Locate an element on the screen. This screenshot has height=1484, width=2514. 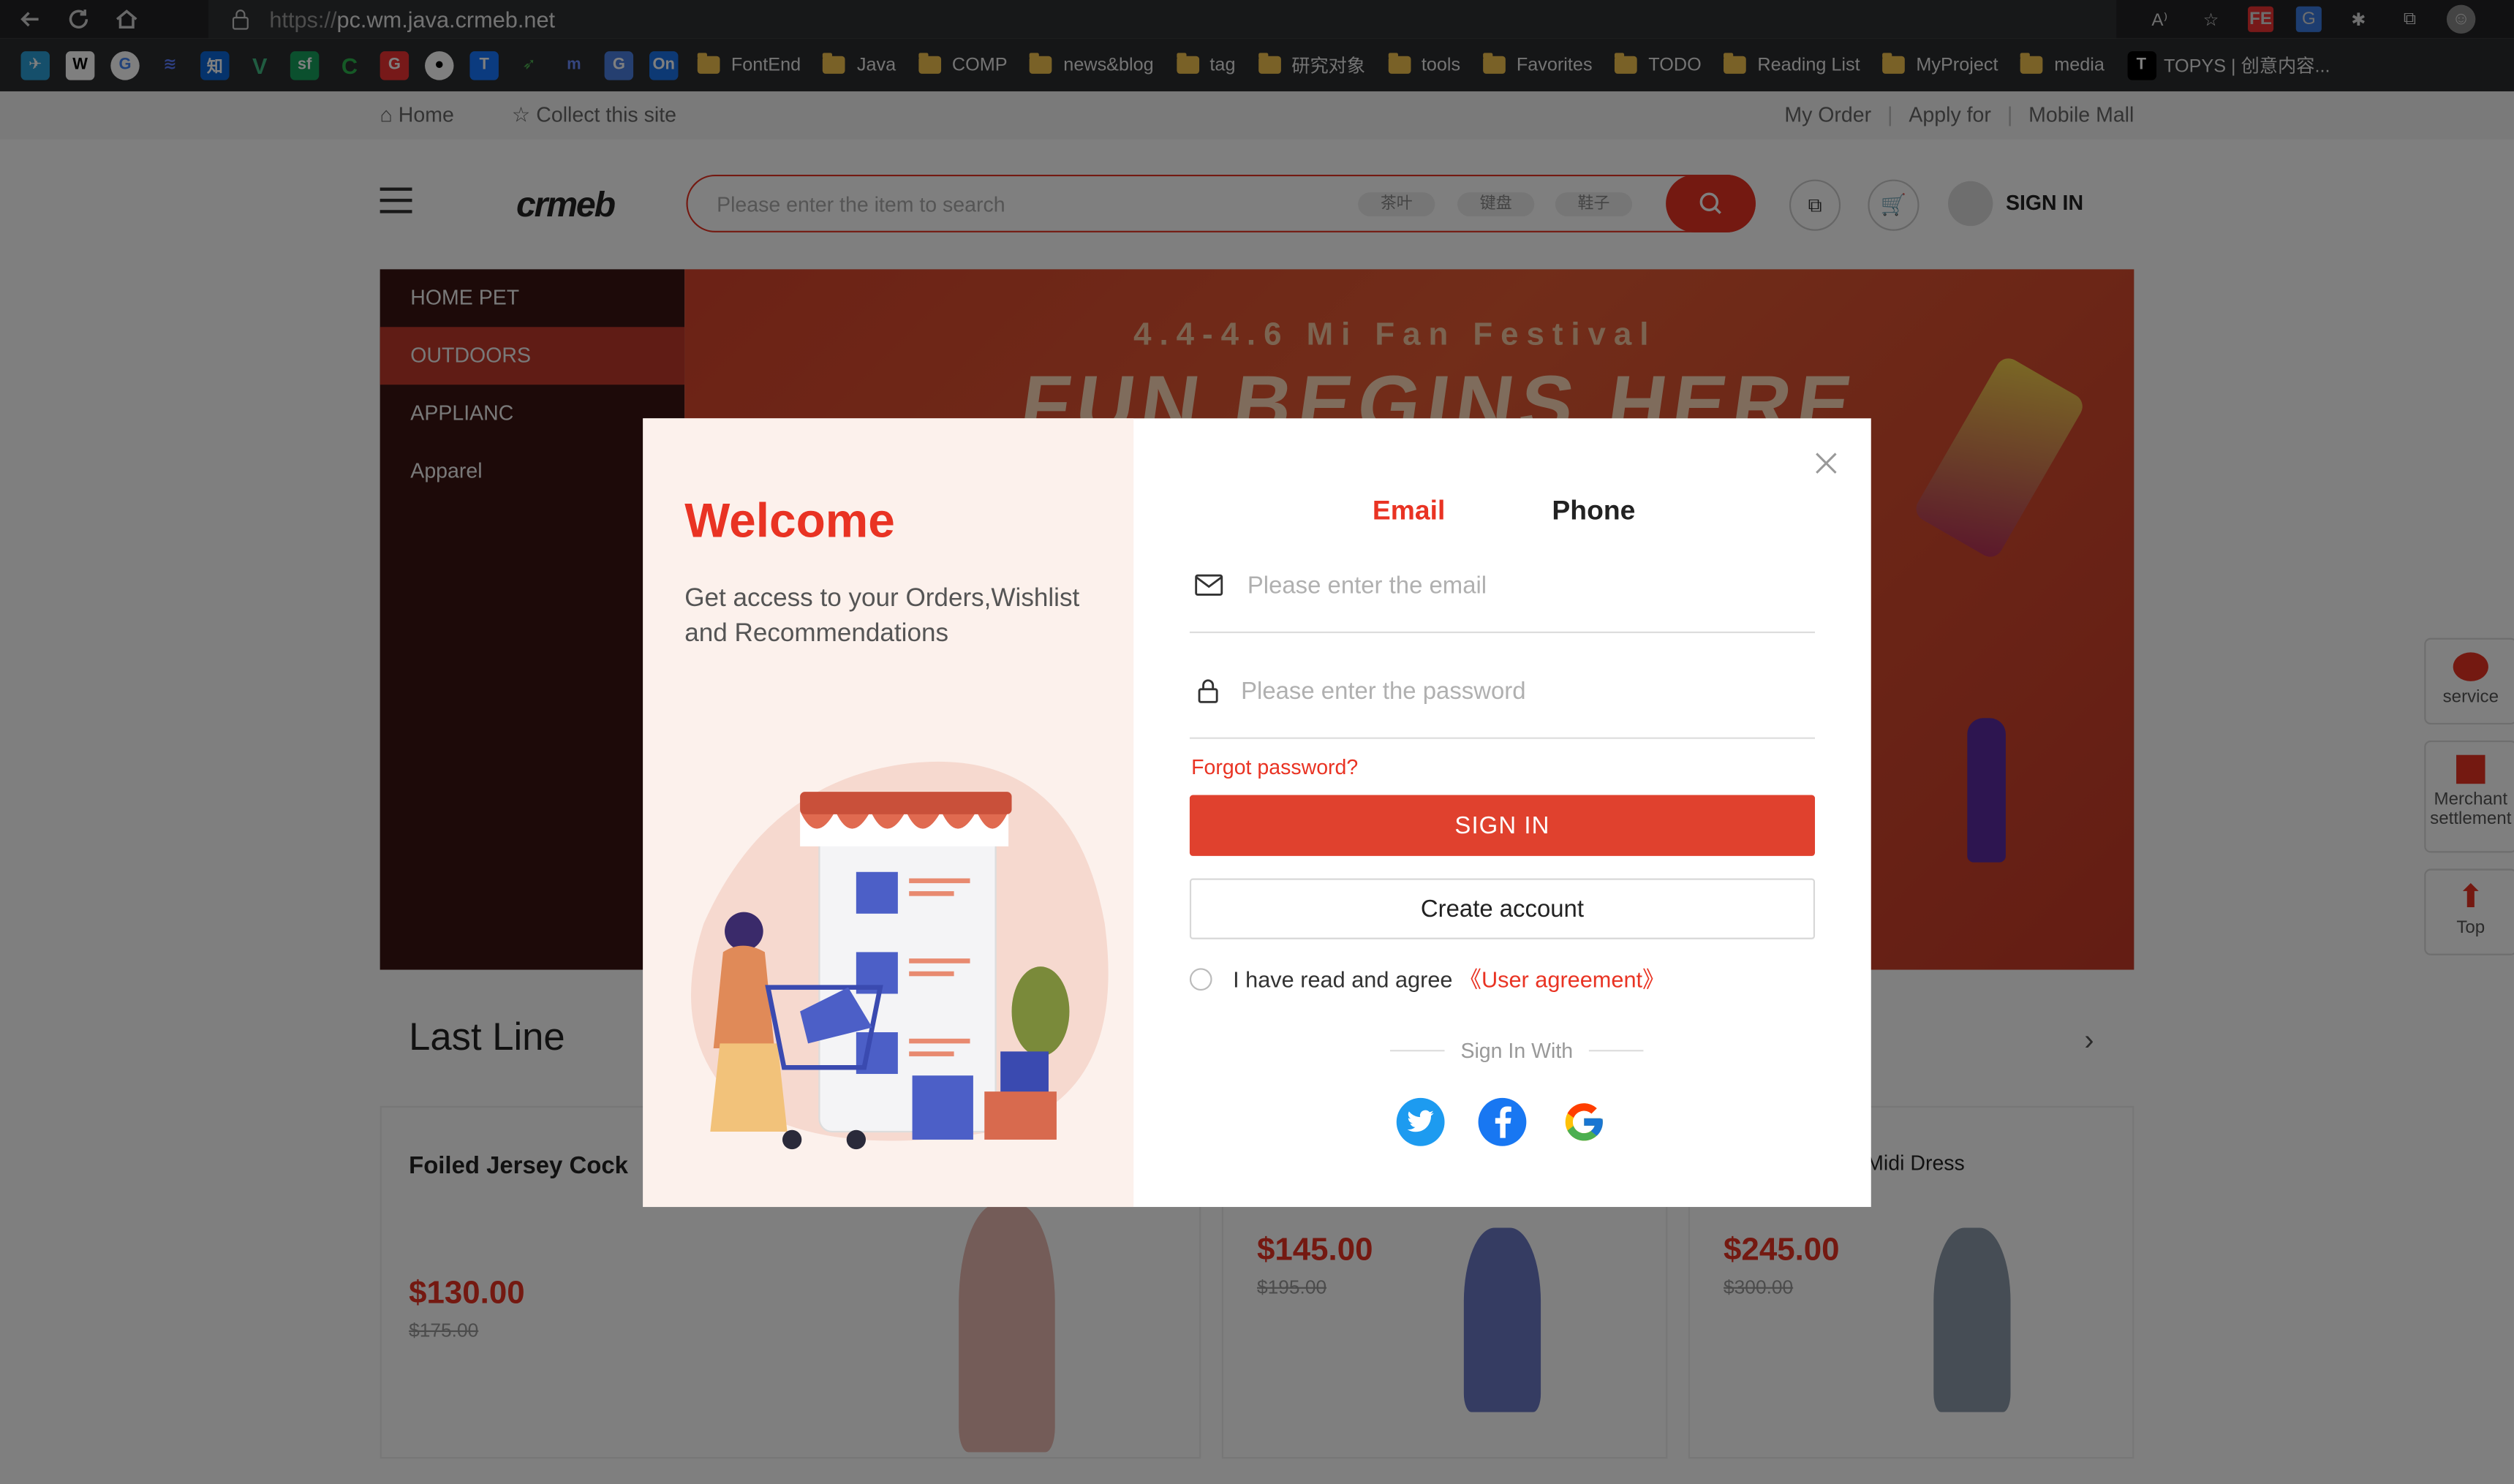
password-field is located at coordinates (1503, 691).